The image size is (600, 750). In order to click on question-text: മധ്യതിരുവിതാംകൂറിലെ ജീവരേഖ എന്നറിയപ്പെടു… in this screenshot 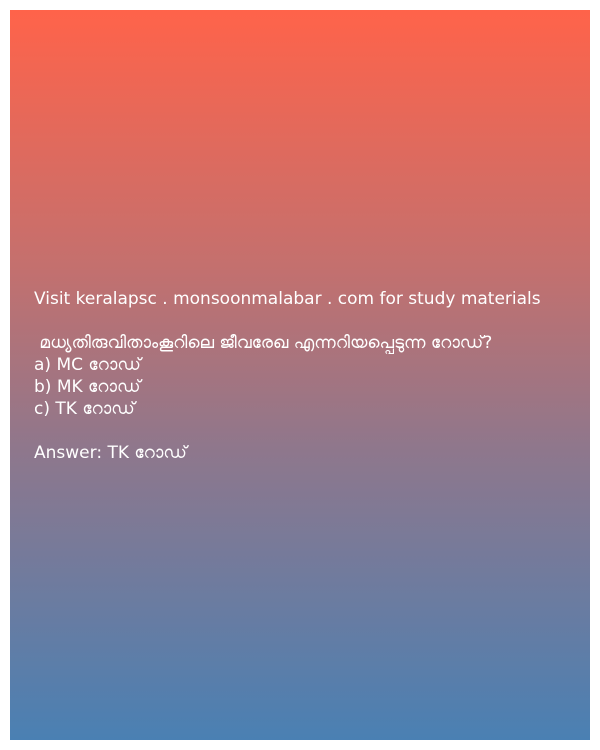, I will do `click(263, 343)`.